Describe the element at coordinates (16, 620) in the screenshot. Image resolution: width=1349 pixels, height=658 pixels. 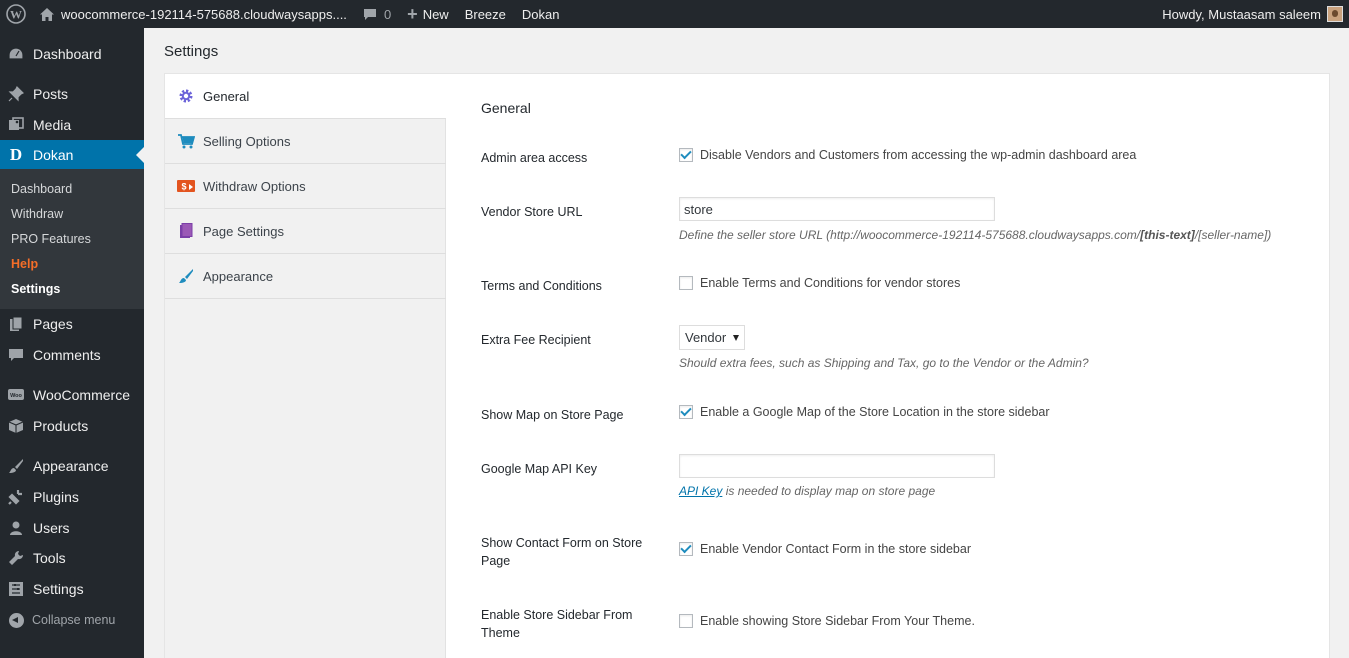
I see `collapse-arrow-icon` at that location.